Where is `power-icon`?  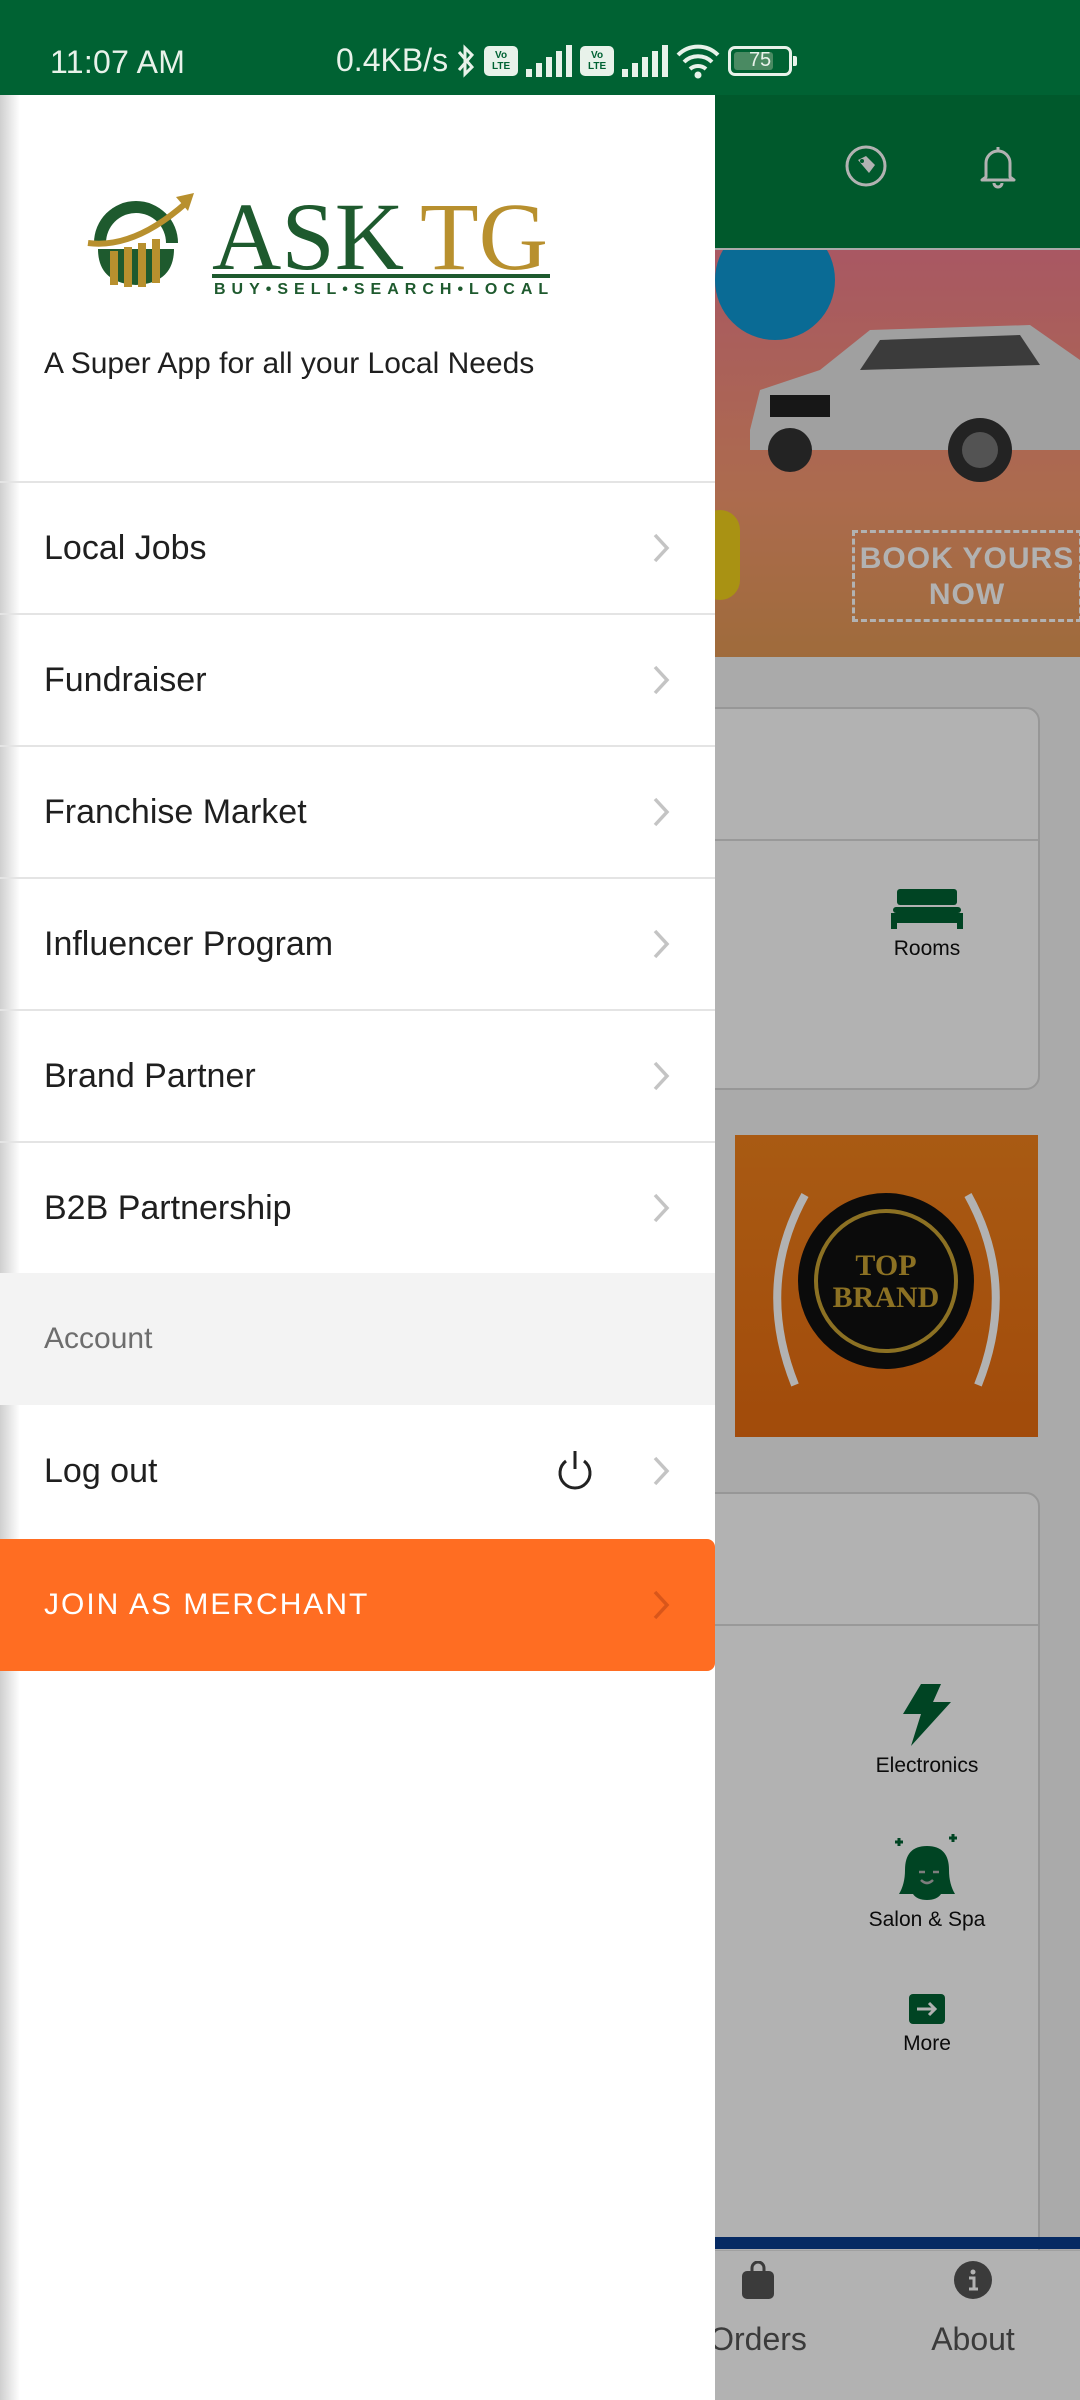 power-icon is located at coordinates (575, 1470).